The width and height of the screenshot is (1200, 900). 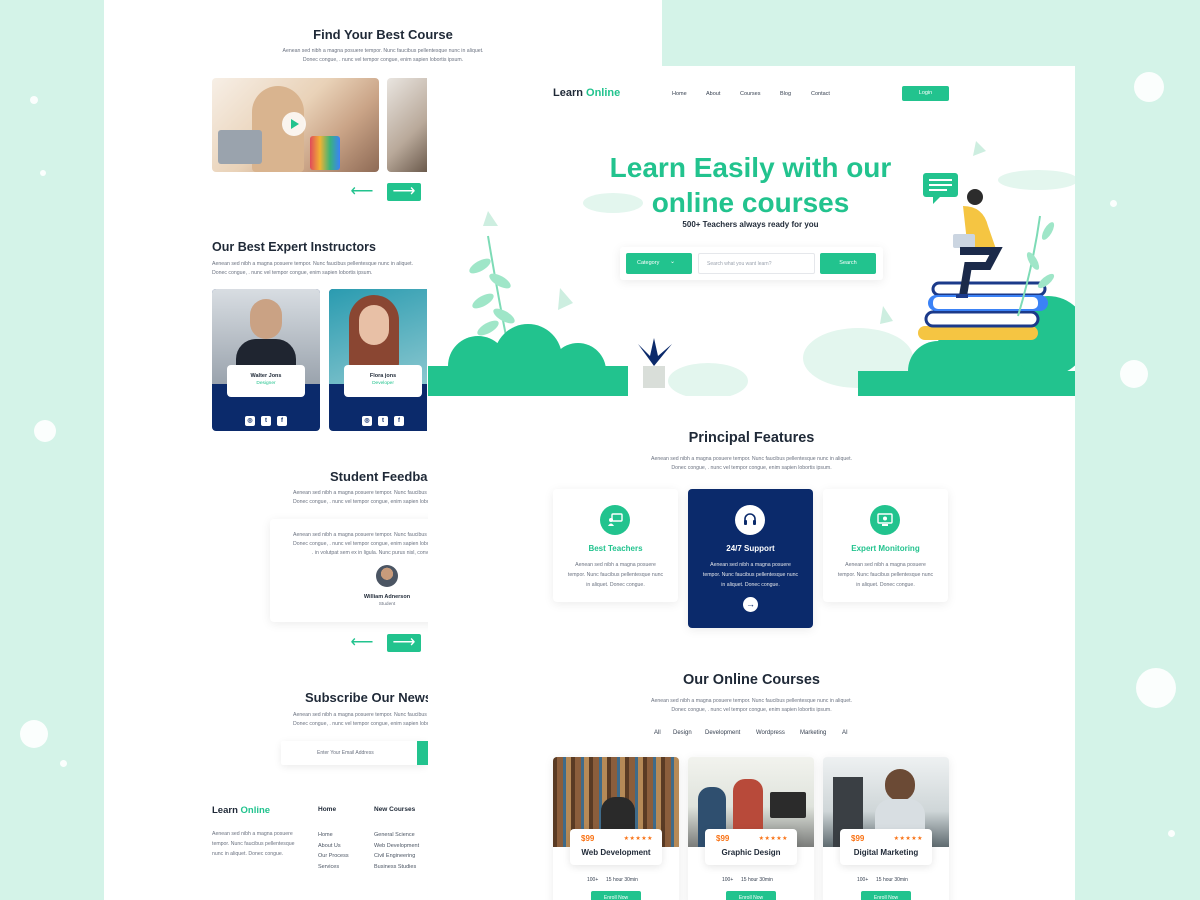 I want to click on feature-title: 24/7 Support, so click(x=750, y=548).